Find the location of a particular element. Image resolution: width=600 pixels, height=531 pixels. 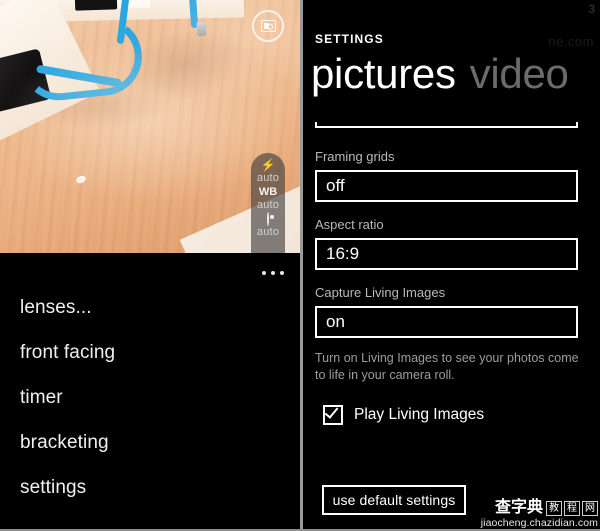

iso-control: auto is located at coordinates (268, 225).